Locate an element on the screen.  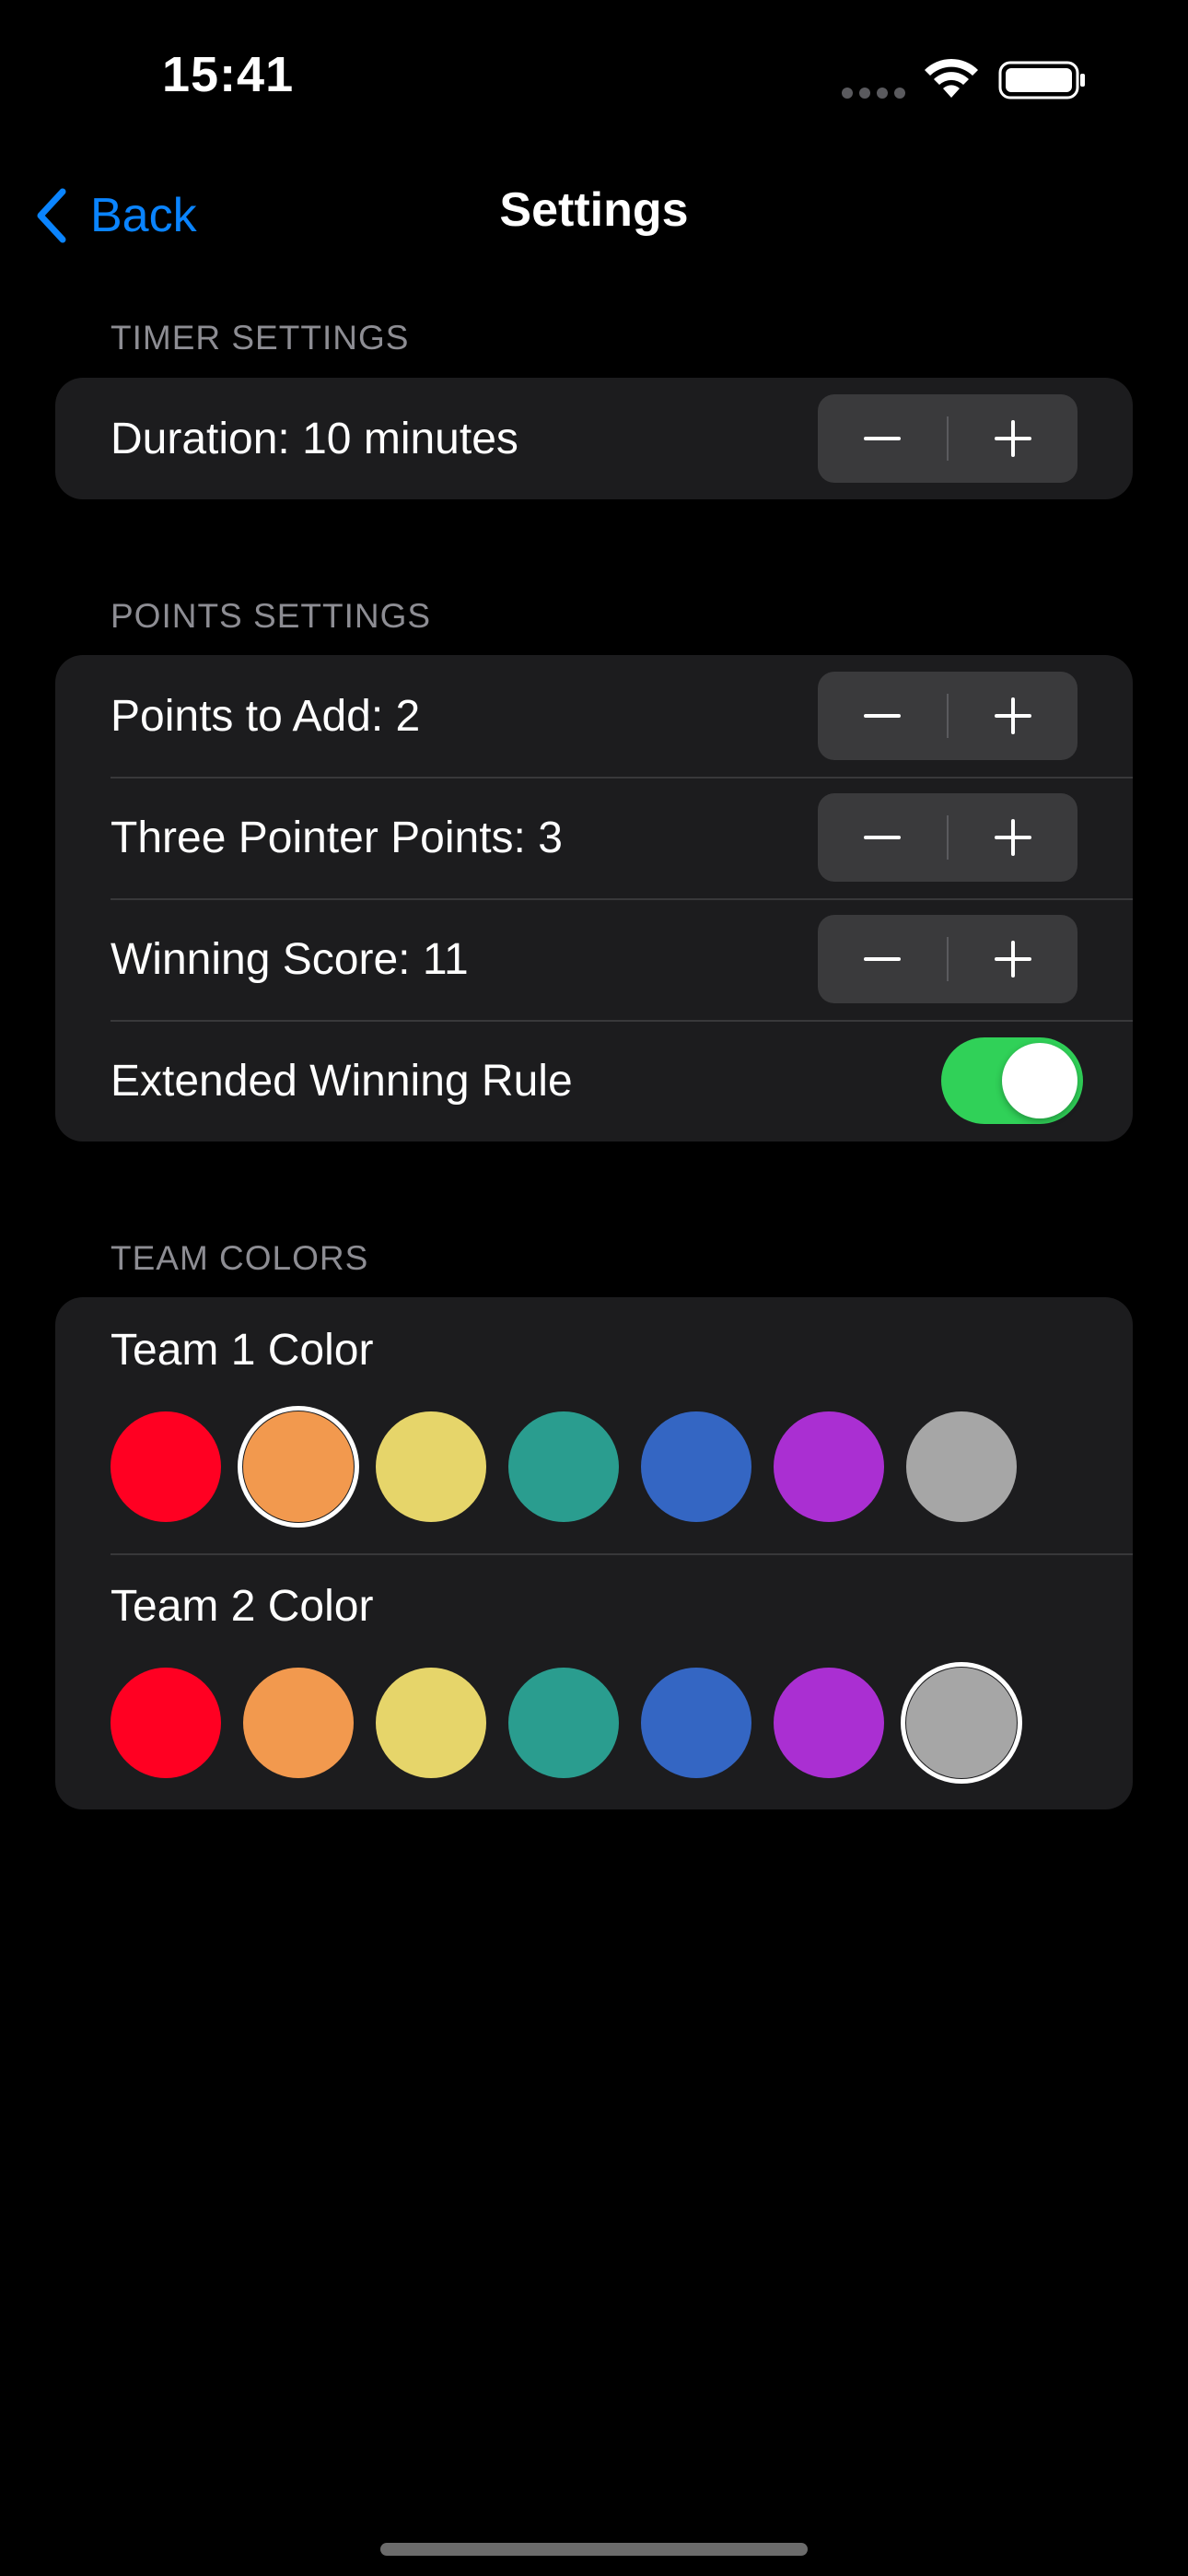
toggle-knob is located at coordinates (1039, 1080).